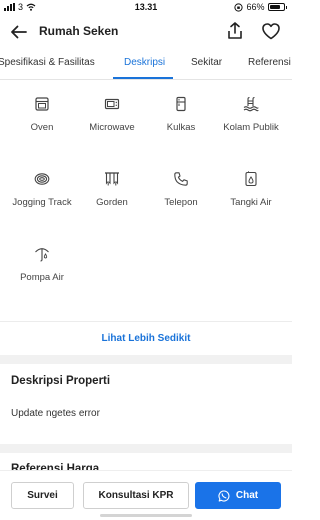 The width and height of the screenshot is (320, 520). I want to click on facility-tangki-air: Tangki Air, so click(251, 190).